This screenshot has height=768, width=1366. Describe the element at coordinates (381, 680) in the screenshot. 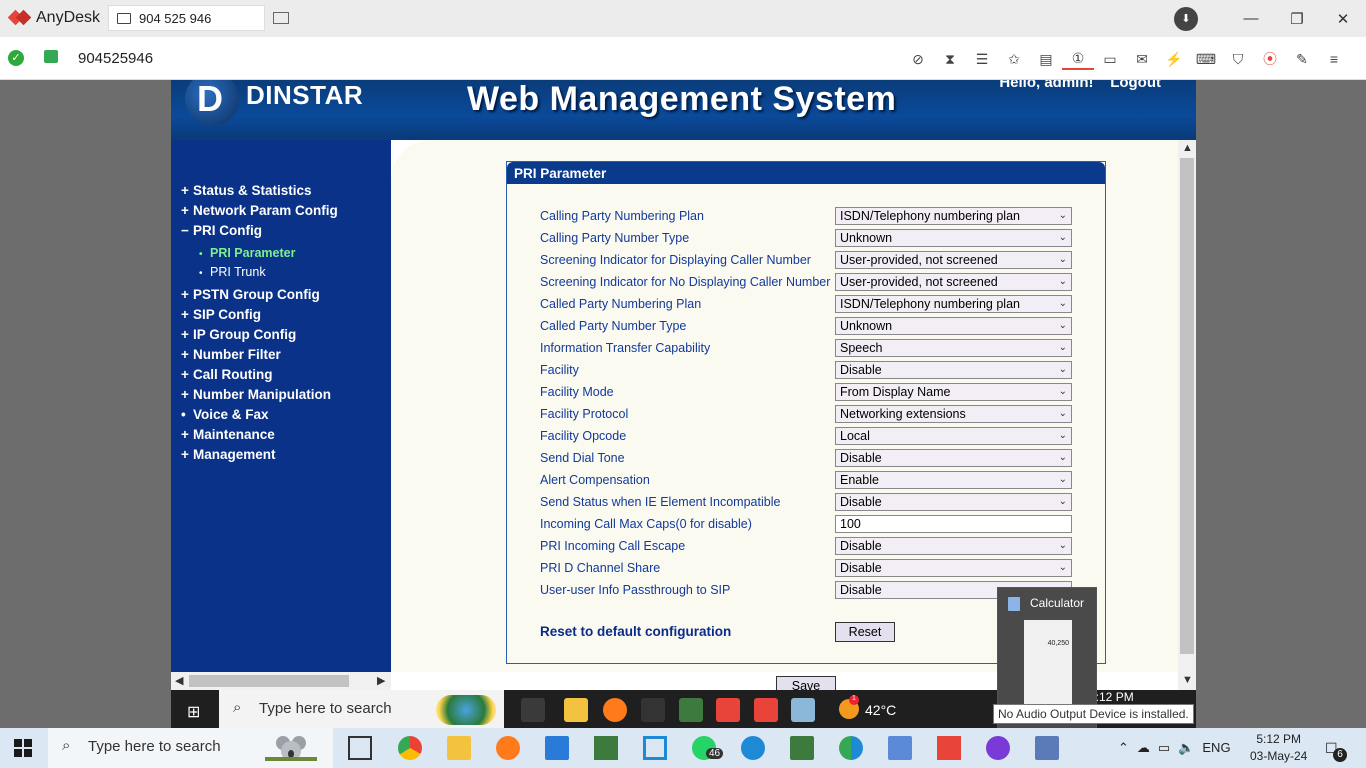

I see `scroll-right-icon: ▶` at that location.